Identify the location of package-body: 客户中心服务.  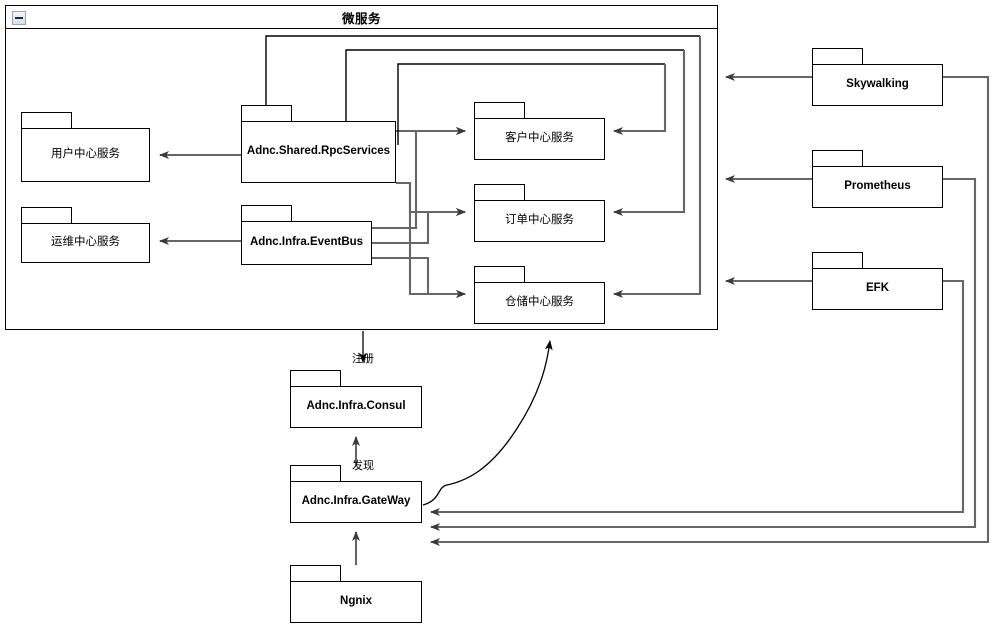
(539, 139).